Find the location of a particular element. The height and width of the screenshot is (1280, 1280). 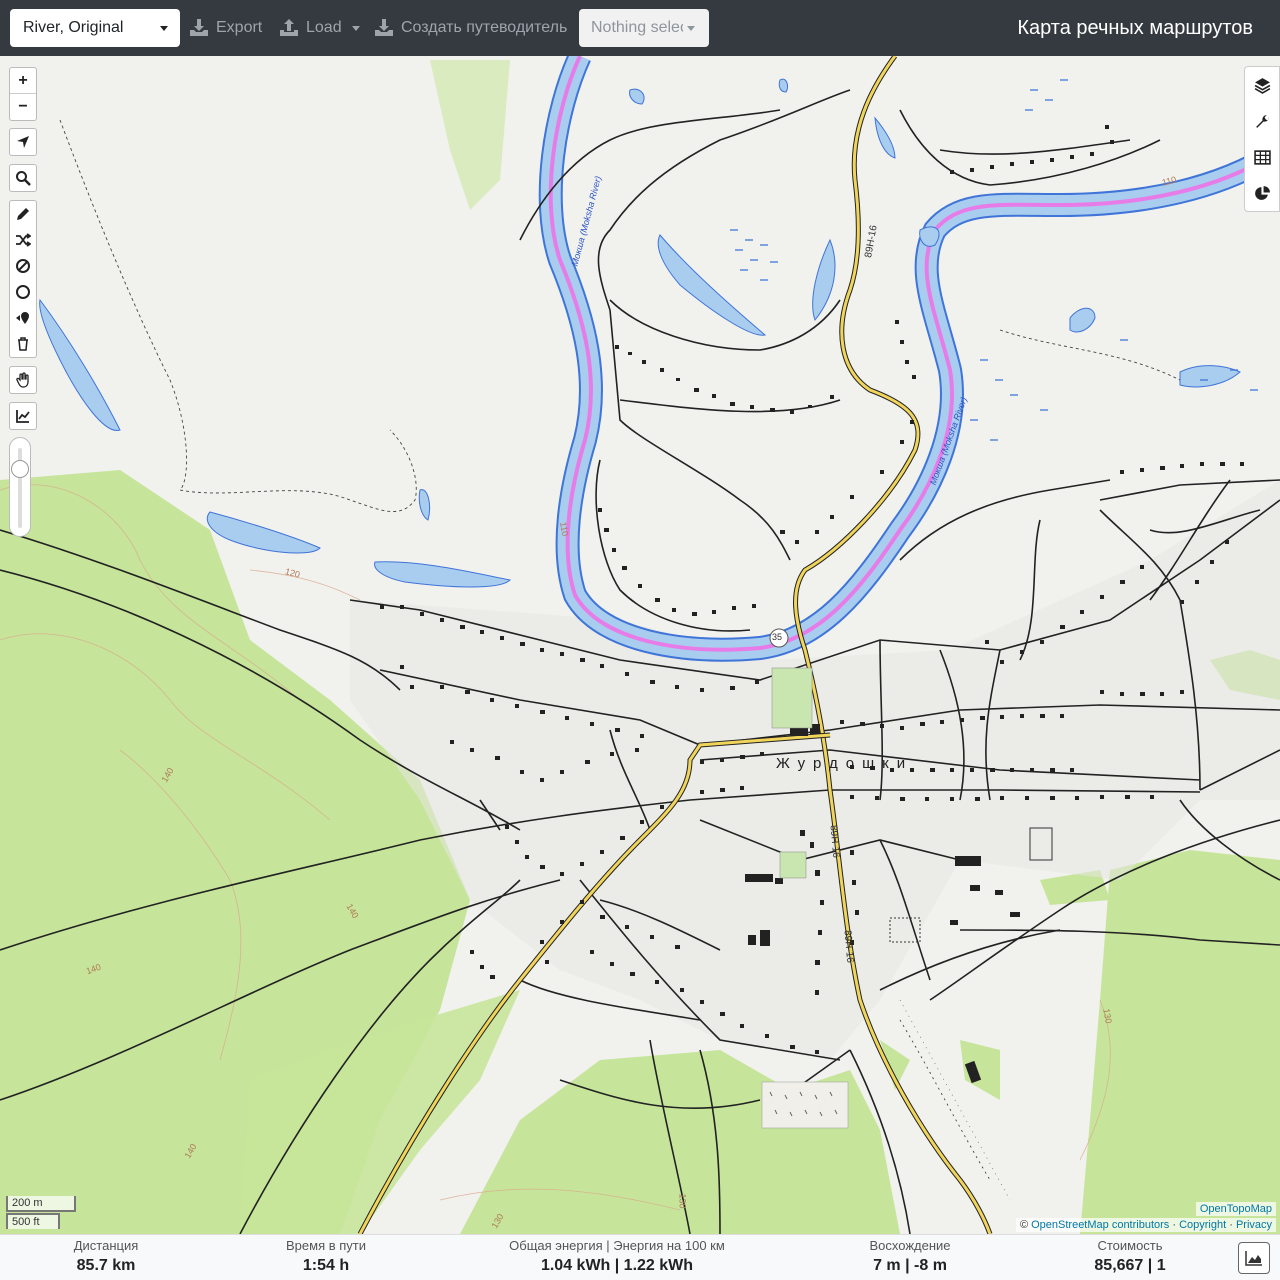

circle-area-button is located at coordinates (23, 292).